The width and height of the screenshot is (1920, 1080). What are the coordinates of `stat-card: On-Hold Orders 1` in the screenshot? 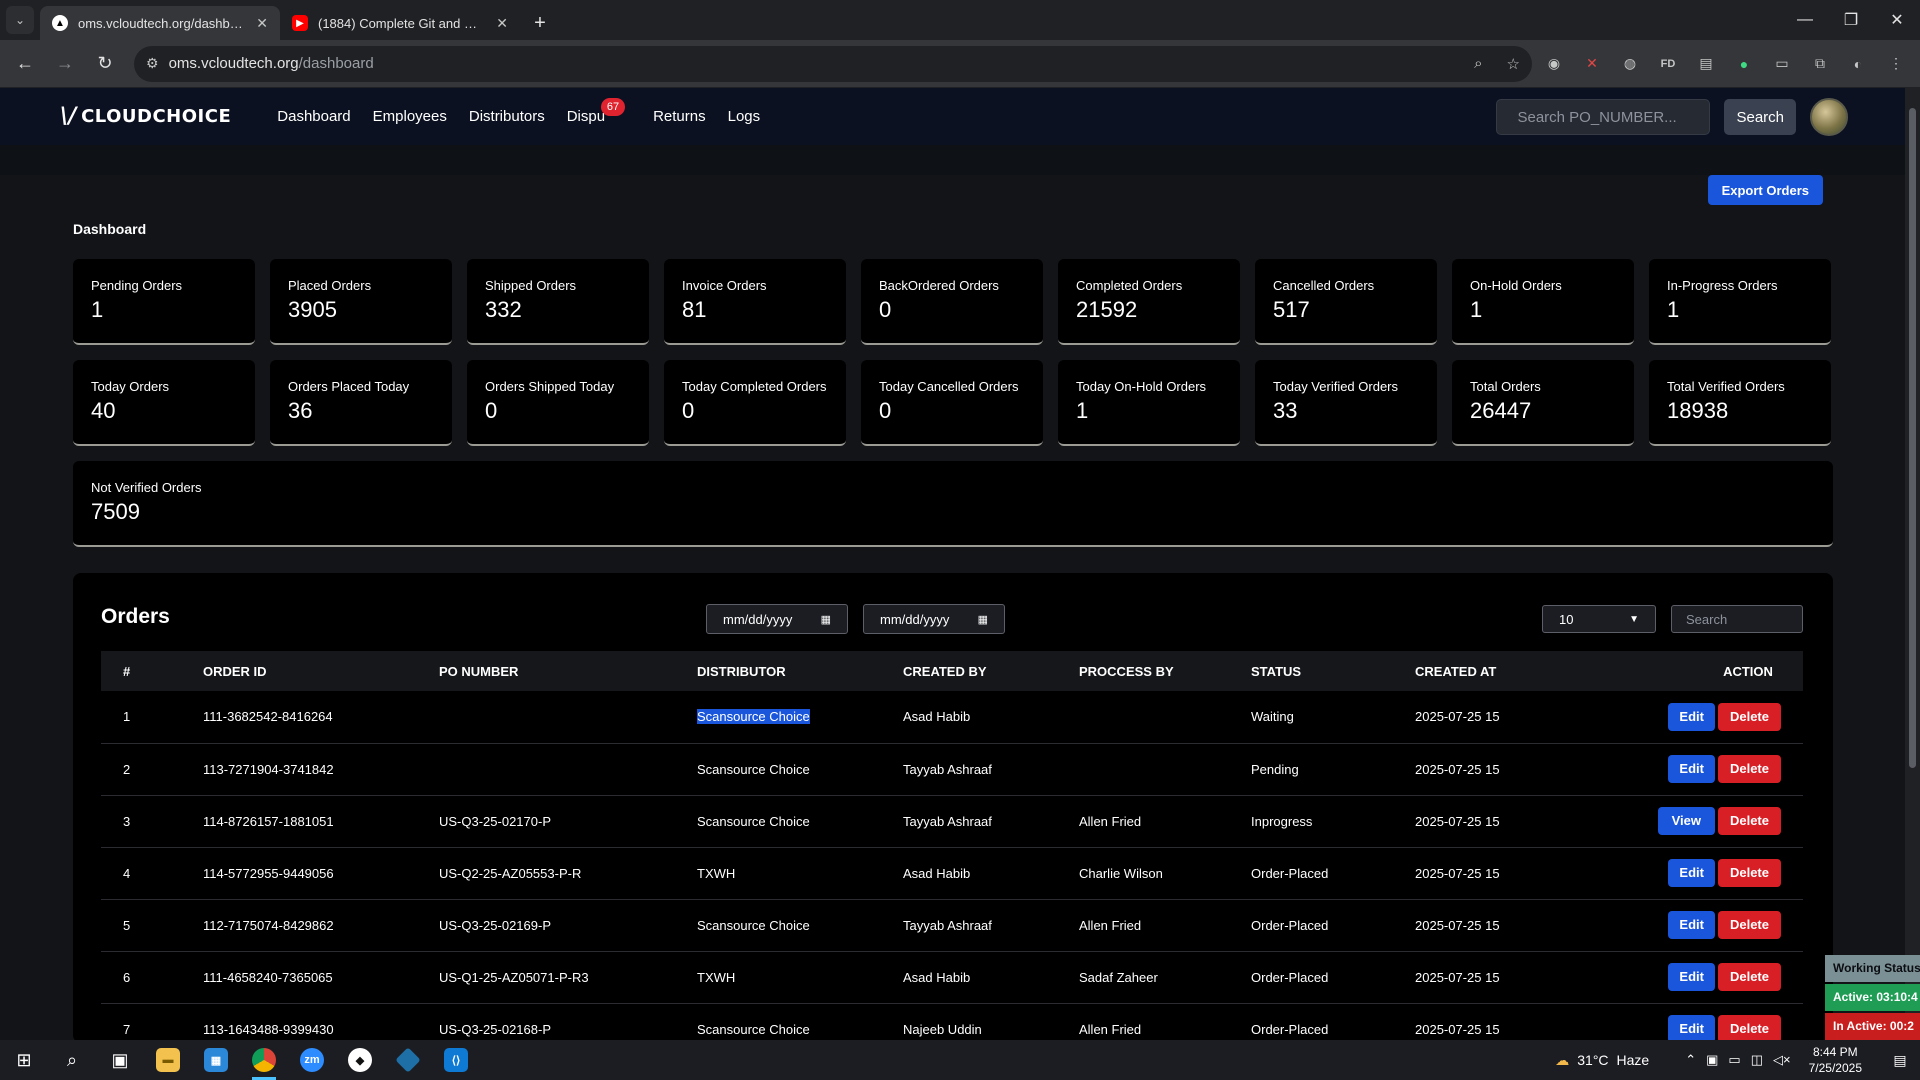 It's located at (1543, 302).